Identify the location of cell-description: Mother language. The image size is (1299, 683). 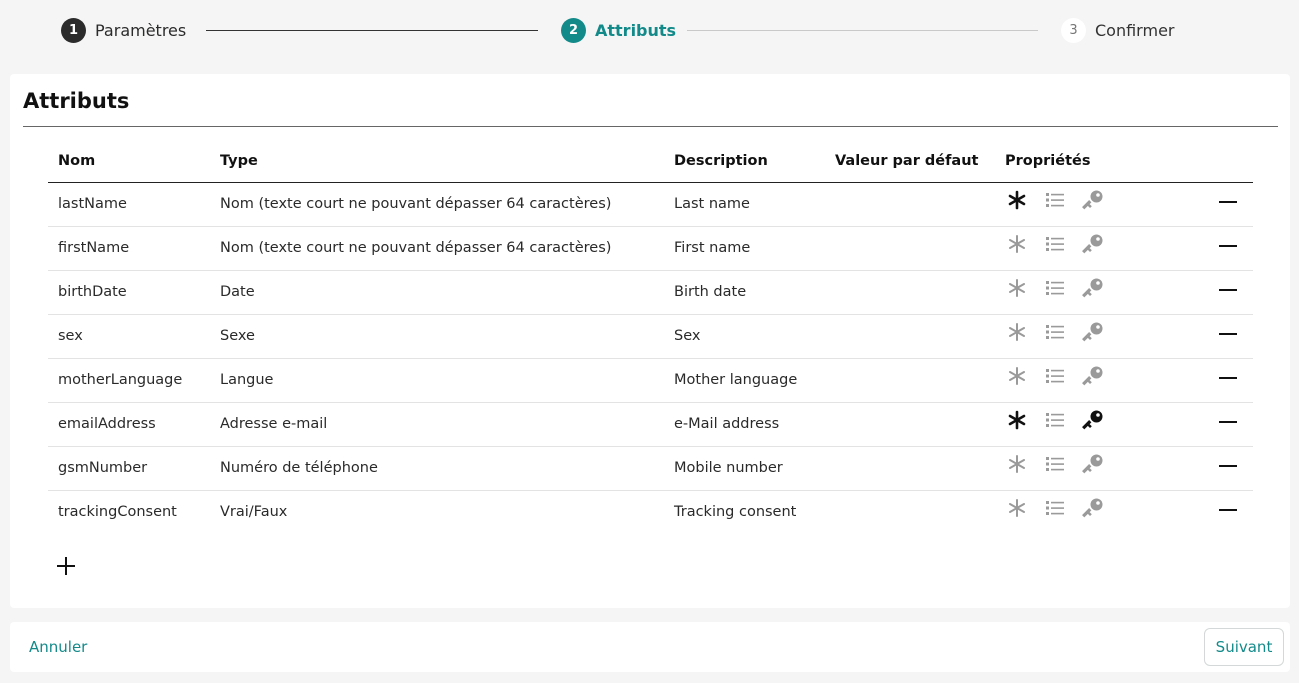
(744, 380).